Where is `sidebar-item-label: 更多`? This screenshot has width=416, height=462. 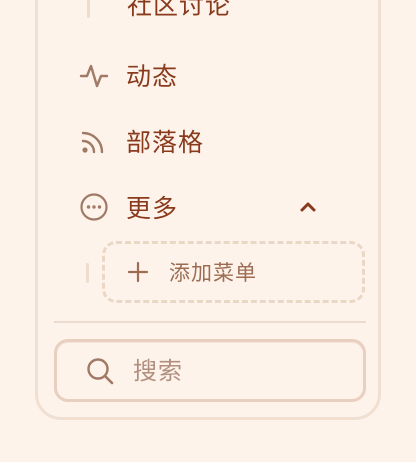 sidebar-item-label: 更多 is located at coordinates (152, 208).